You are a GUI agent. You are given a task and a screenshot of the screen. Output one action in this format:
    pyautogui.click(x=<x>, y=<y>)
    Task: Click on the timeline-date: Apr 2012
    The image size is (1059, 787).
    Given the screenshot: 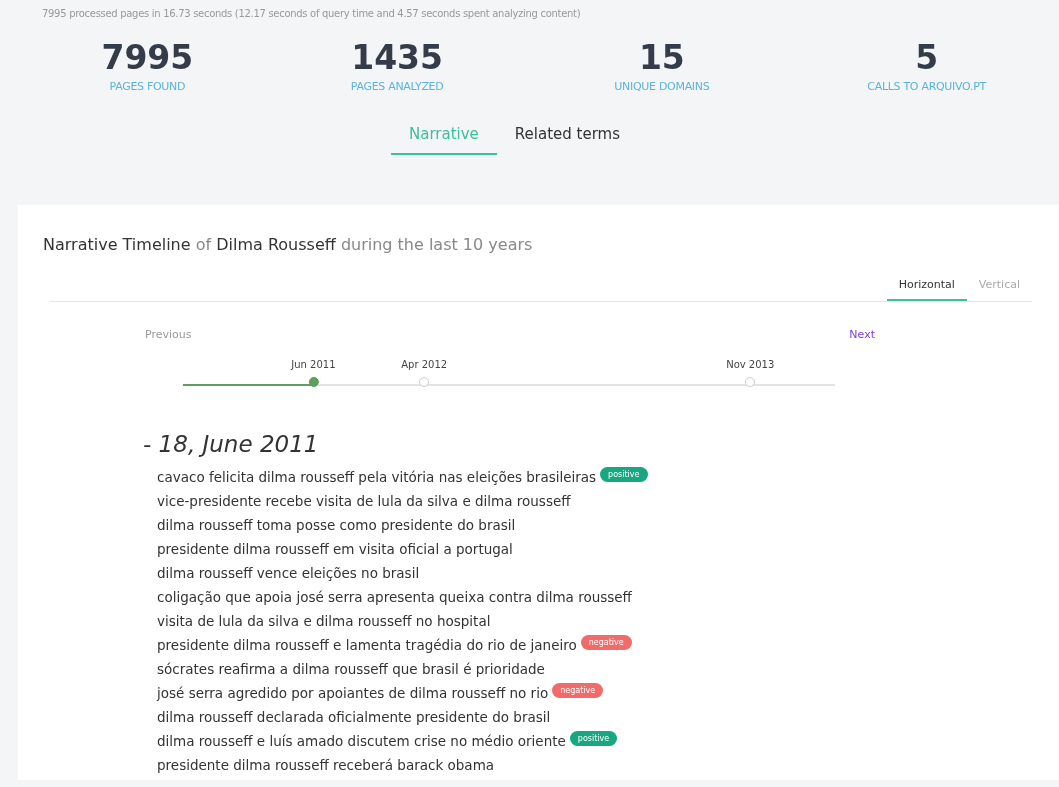 What is the action you would take?
    pyautogui.click(x=424, y=364)
    